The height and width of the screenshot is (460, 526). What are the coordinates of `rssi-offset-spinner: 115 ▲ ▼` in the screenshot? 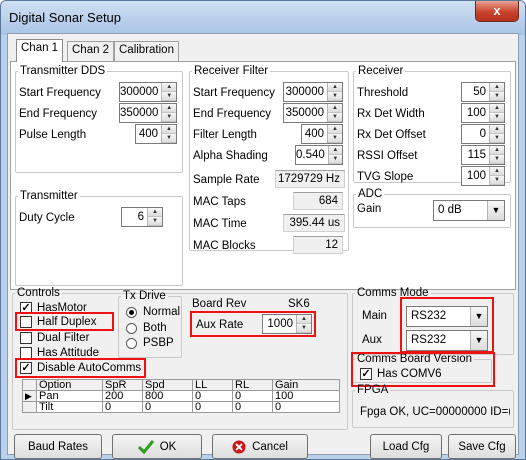 It's located at (483, 155).